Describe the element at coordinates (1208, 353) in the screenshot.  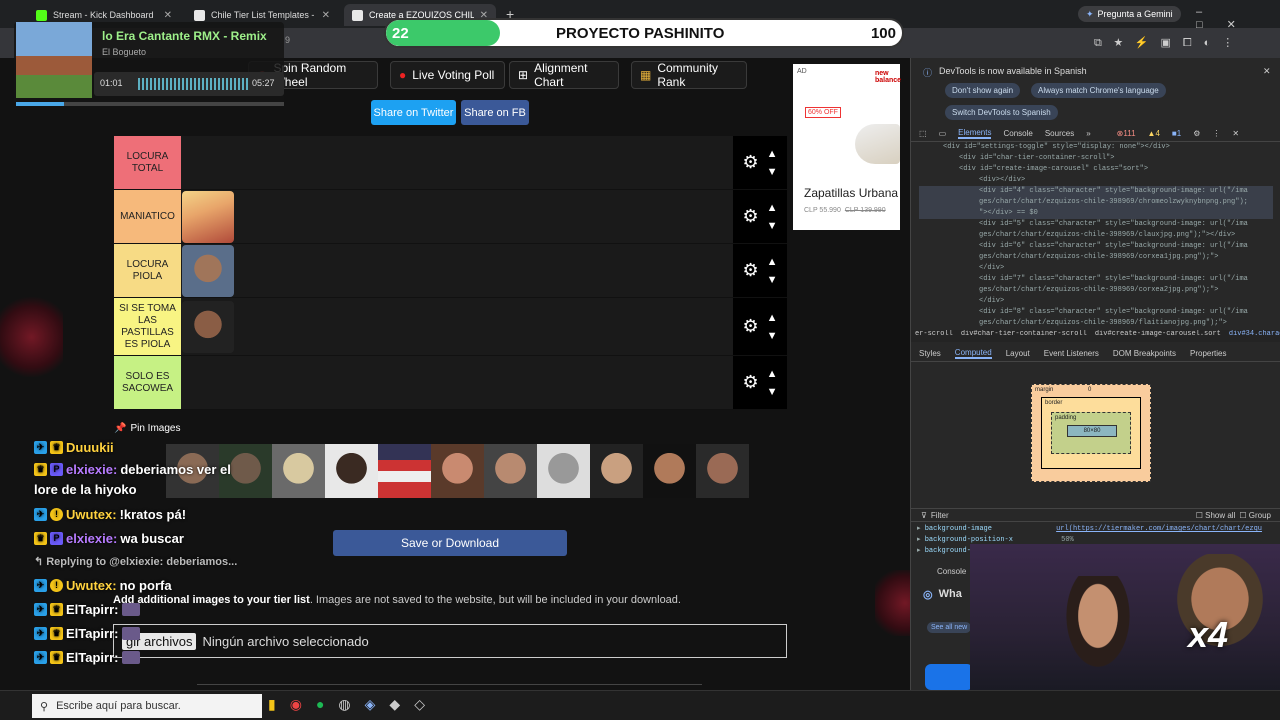
I see `tab-properties: Properties` at that location.